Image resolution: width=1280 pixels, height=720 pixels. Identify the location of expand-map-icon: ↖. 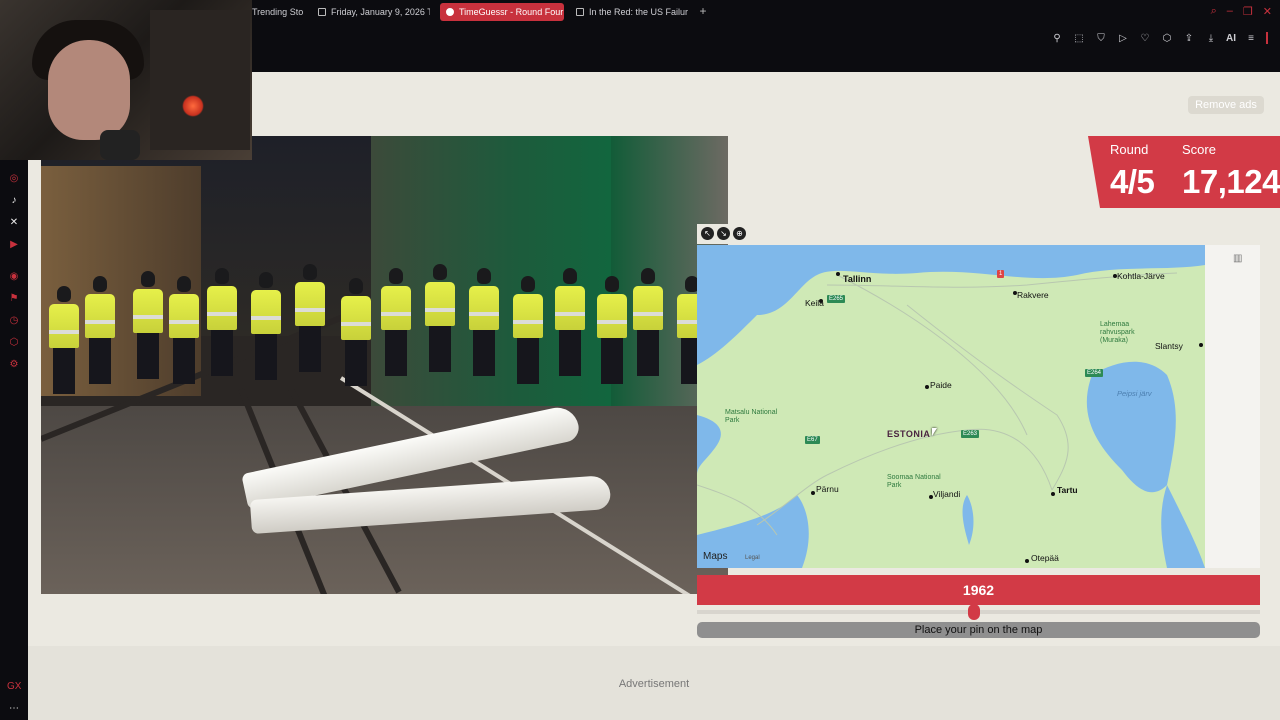
(707, 233).